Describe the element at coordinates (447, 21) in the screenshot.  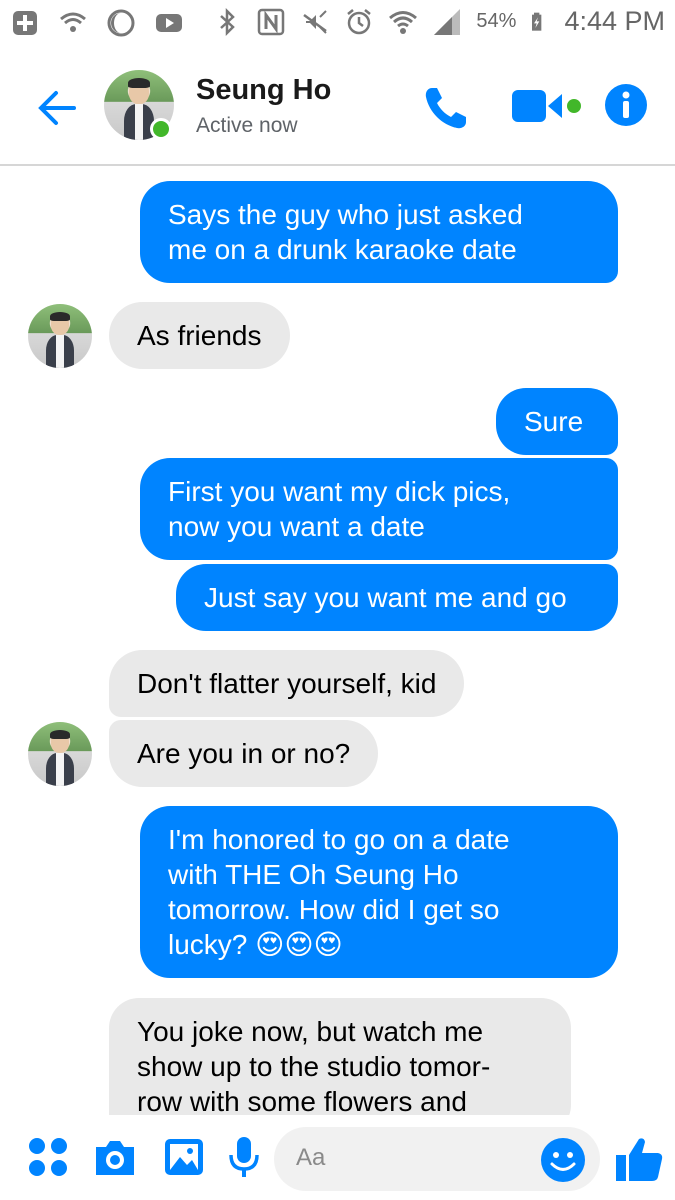
I see `signal-icon` at that location.